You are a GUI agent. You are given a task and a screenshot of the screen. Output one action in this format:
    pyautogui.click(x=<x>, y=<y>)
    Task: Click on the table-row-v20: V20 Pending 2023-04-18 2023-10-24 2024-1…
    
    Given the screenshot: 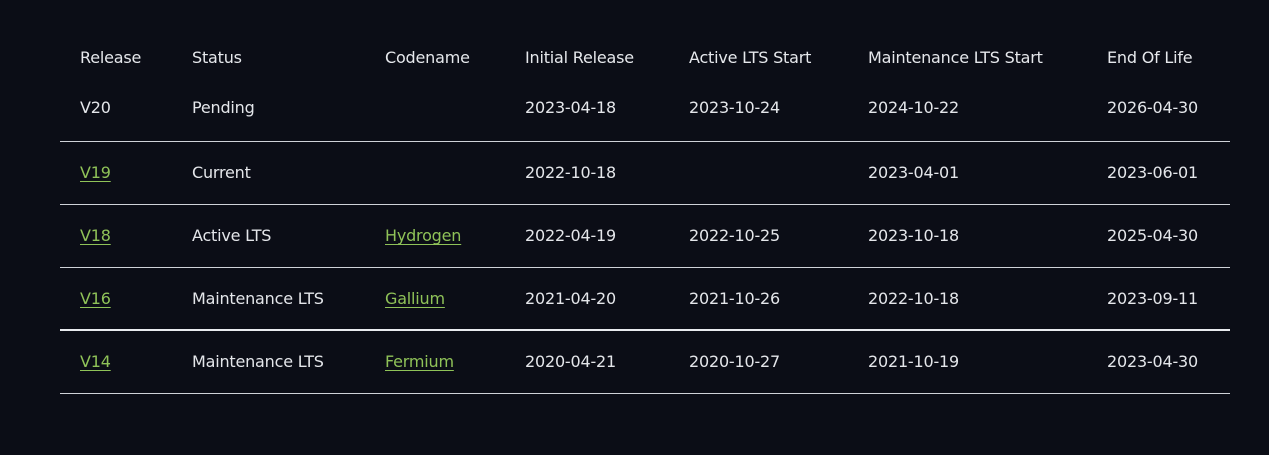 What is the action you would take?
    pyautogui.click(x=645, y=115)
    